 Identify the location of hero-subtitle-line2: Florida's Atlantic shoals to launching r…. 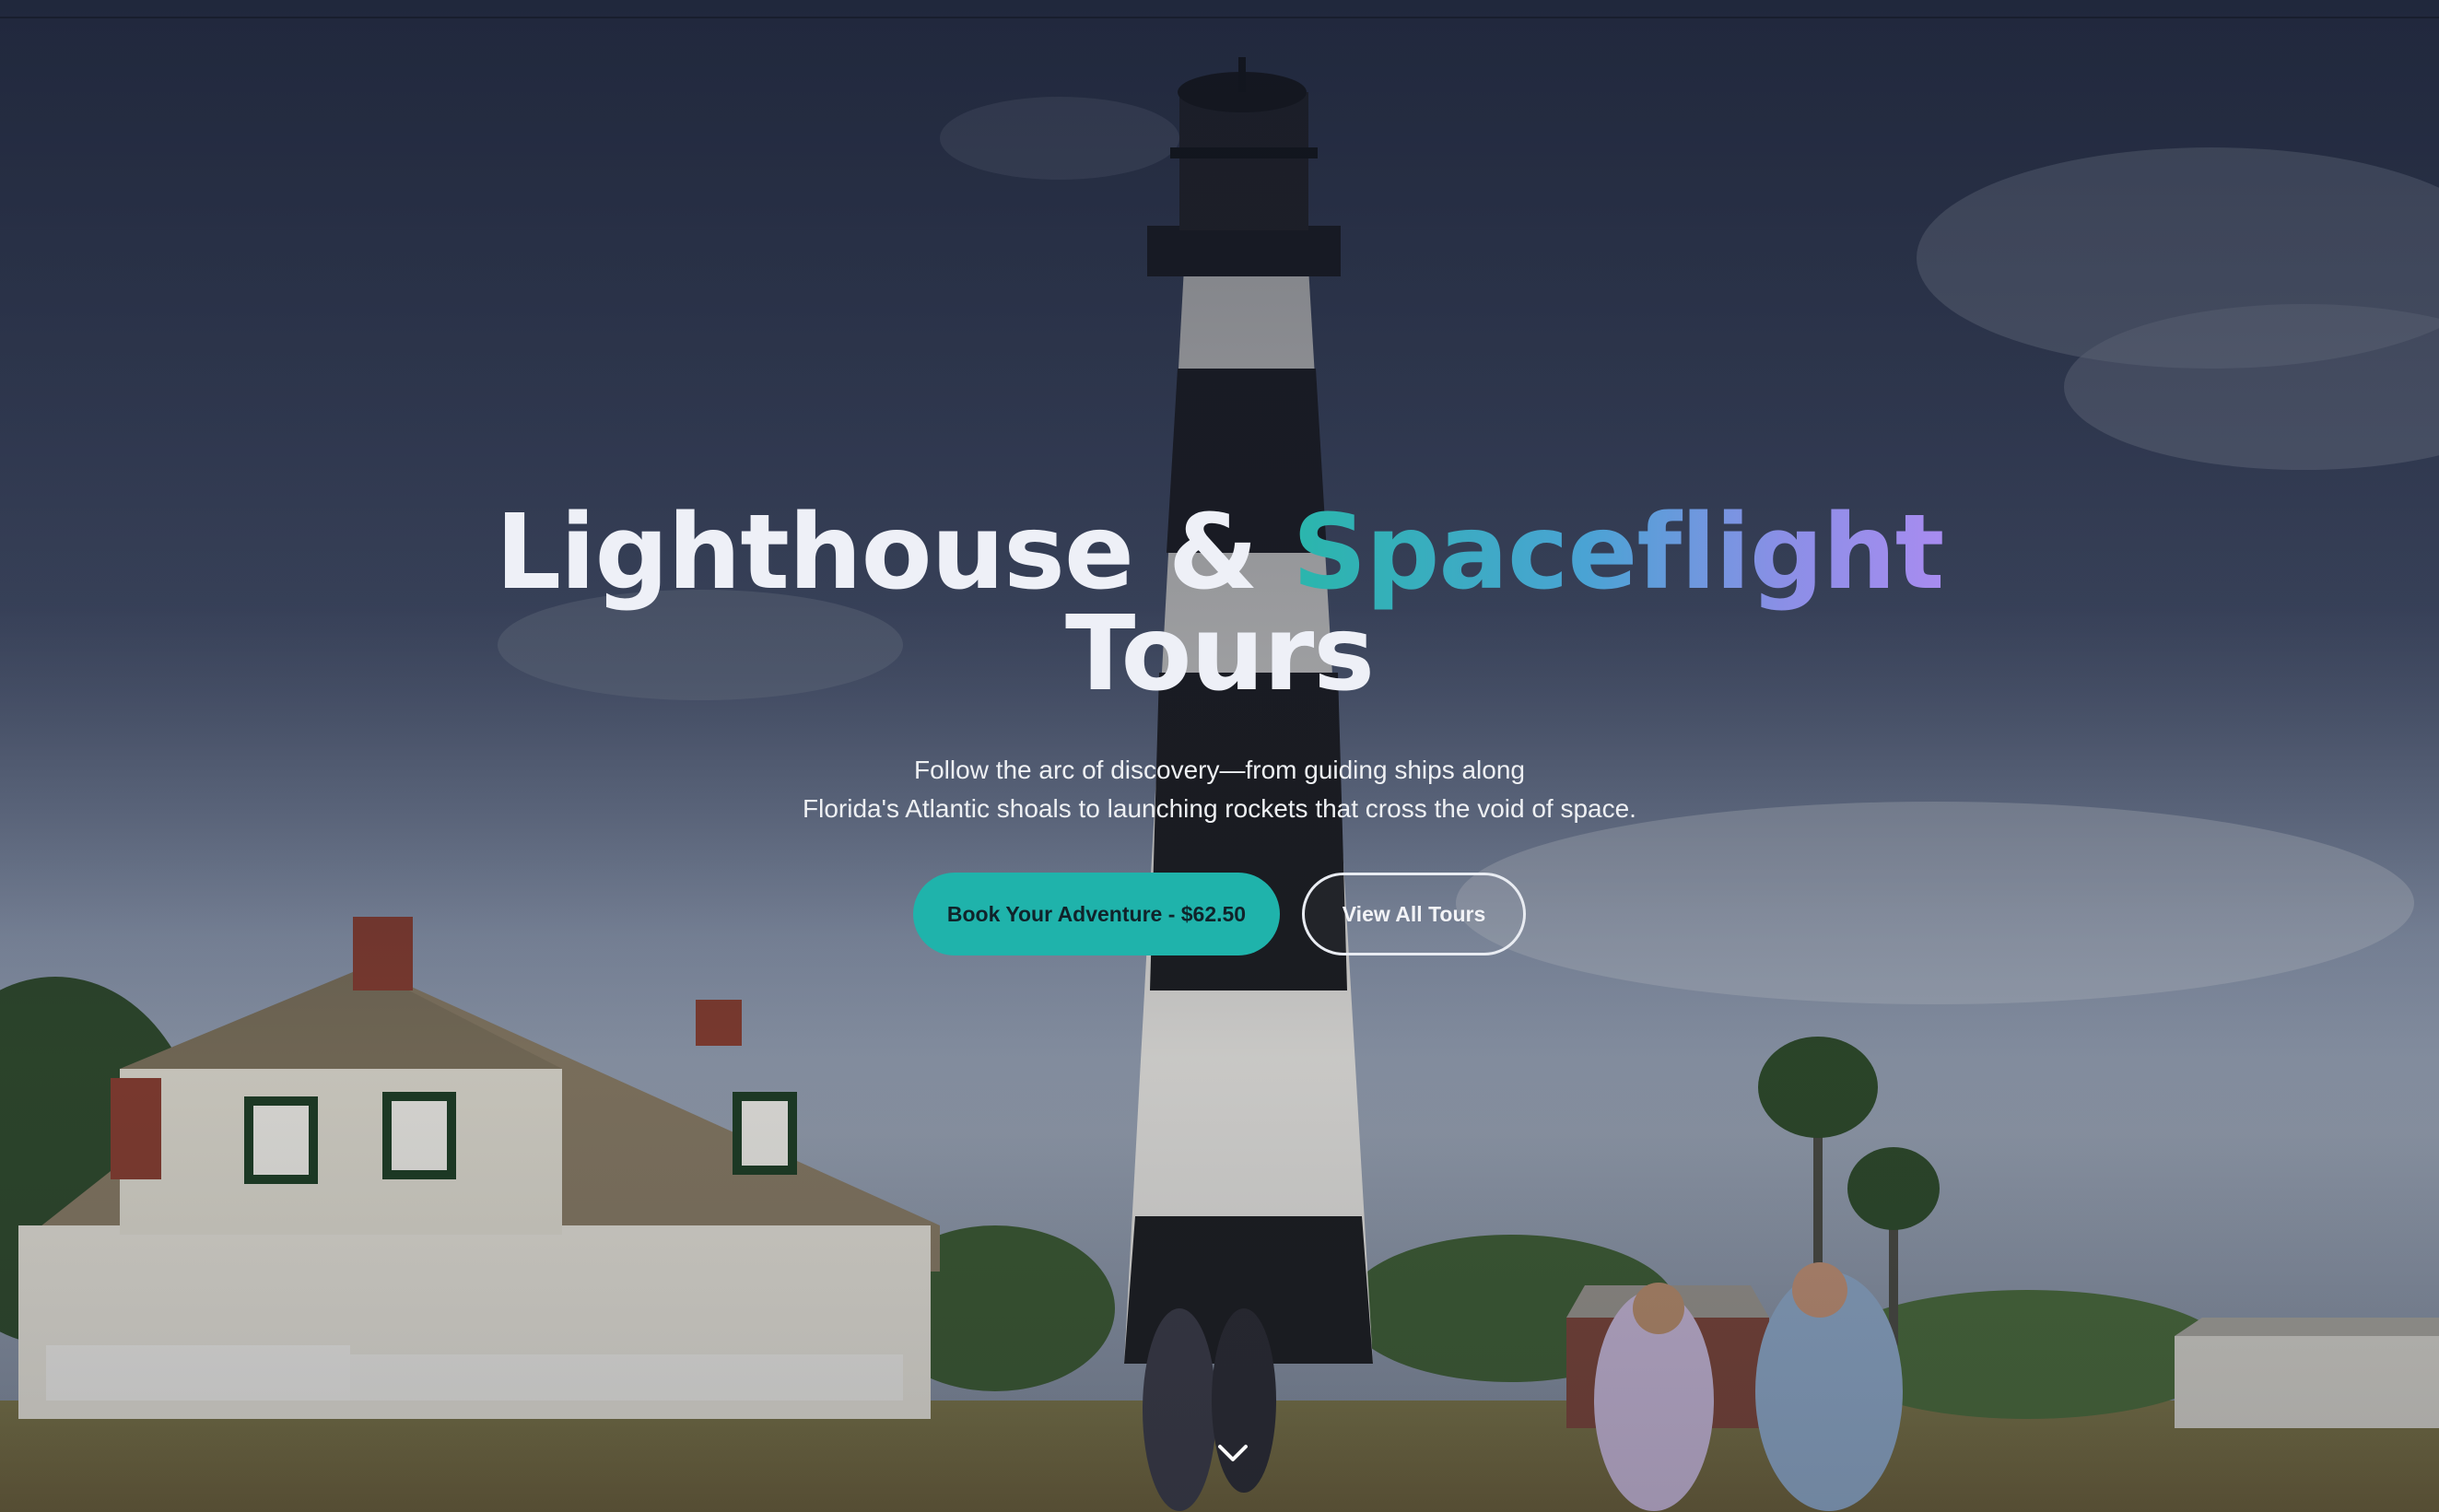
(1219, 808).